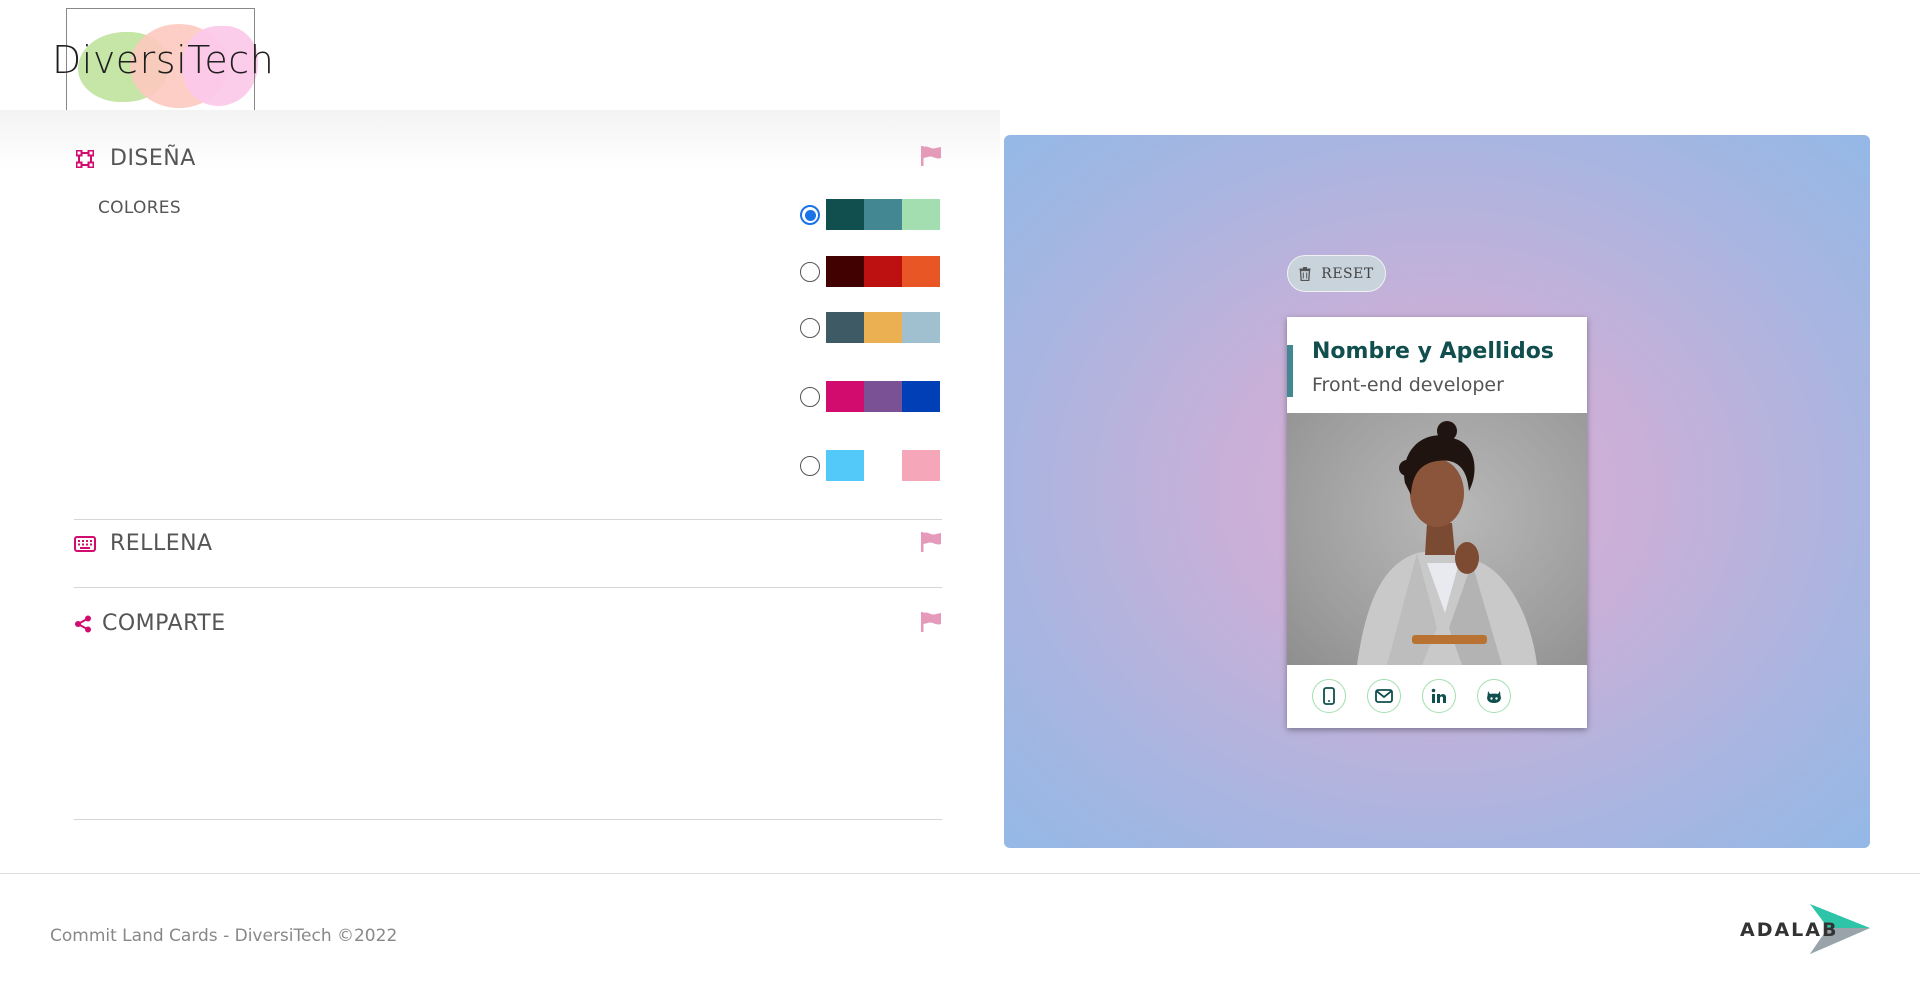 This screenshot has height=986, width=1920. What do you see at coordinates (1437, 539) in the screenshot?
I see `card-photo` at bounding box center [1437, 539].